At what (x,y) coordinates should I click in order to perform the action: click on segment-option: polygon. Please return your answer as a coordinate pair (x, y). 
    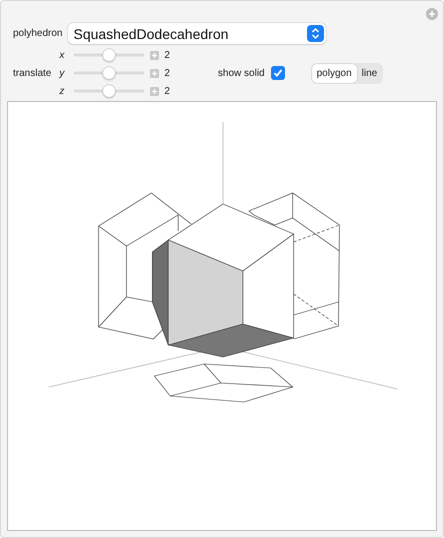
    Looking at the image, I should click on (334, 73).